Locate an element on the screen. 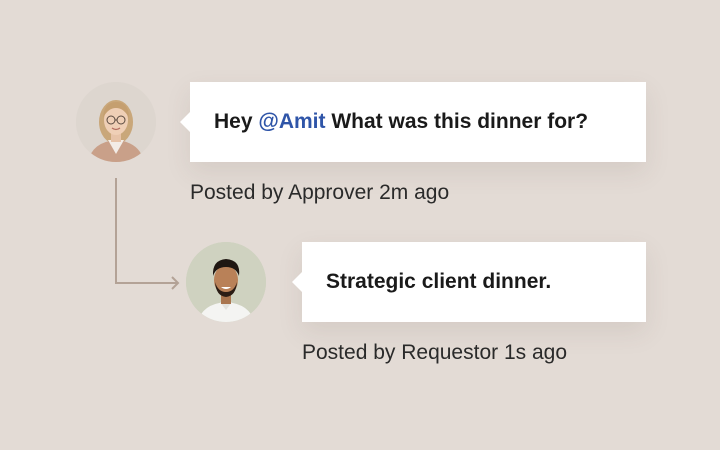 This screenshot has width=720, height=450. comment-text-suffix: What was this dinner for? is located at coordinates (457, 121).